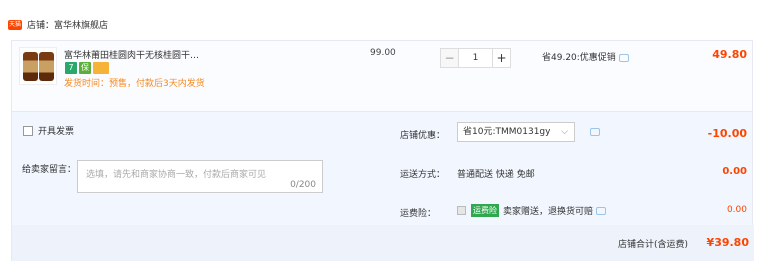 The height and width of the screenshot is (261, 768). I want to click on invoice-option: 开具发票, so click(48, 130).